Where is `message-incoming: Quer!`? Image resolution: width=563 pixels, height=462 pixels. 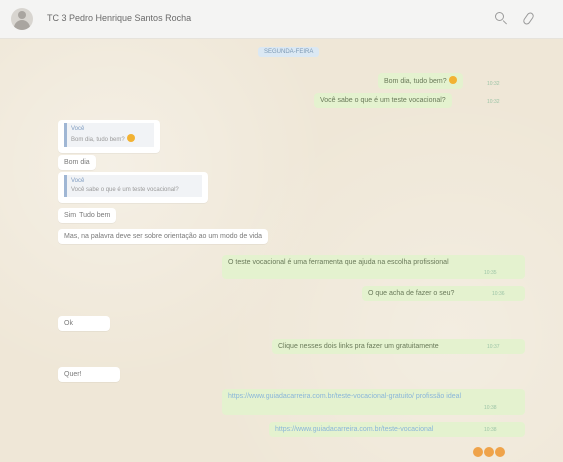 message-incoming: Quer! is located at coordinates (89, 374).